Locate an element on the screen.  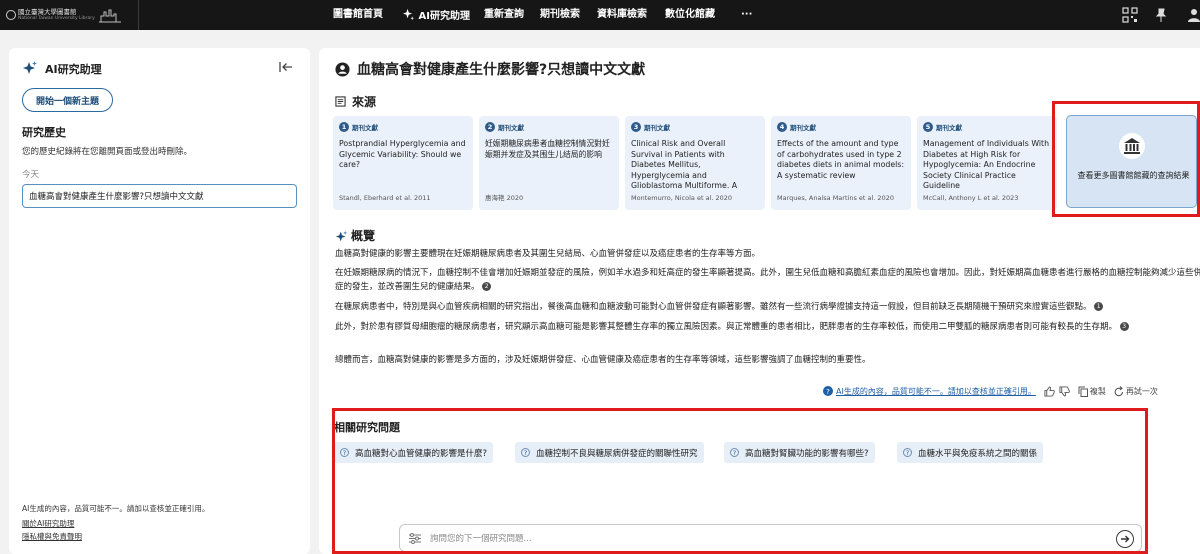
thumbs-up-button is located at coordinates (1049, 391).